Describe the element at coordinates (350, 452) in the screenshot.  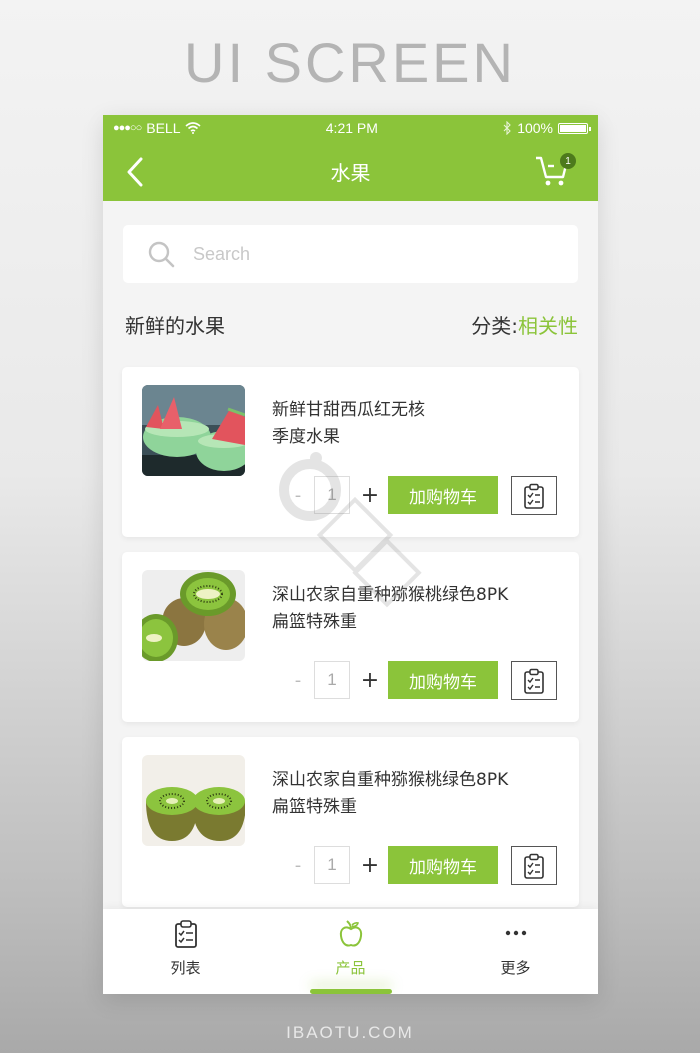
I see `product-card: 新鲜甘甜西瓜红无核 季度水果 - 1 + 加购物车` at that location.